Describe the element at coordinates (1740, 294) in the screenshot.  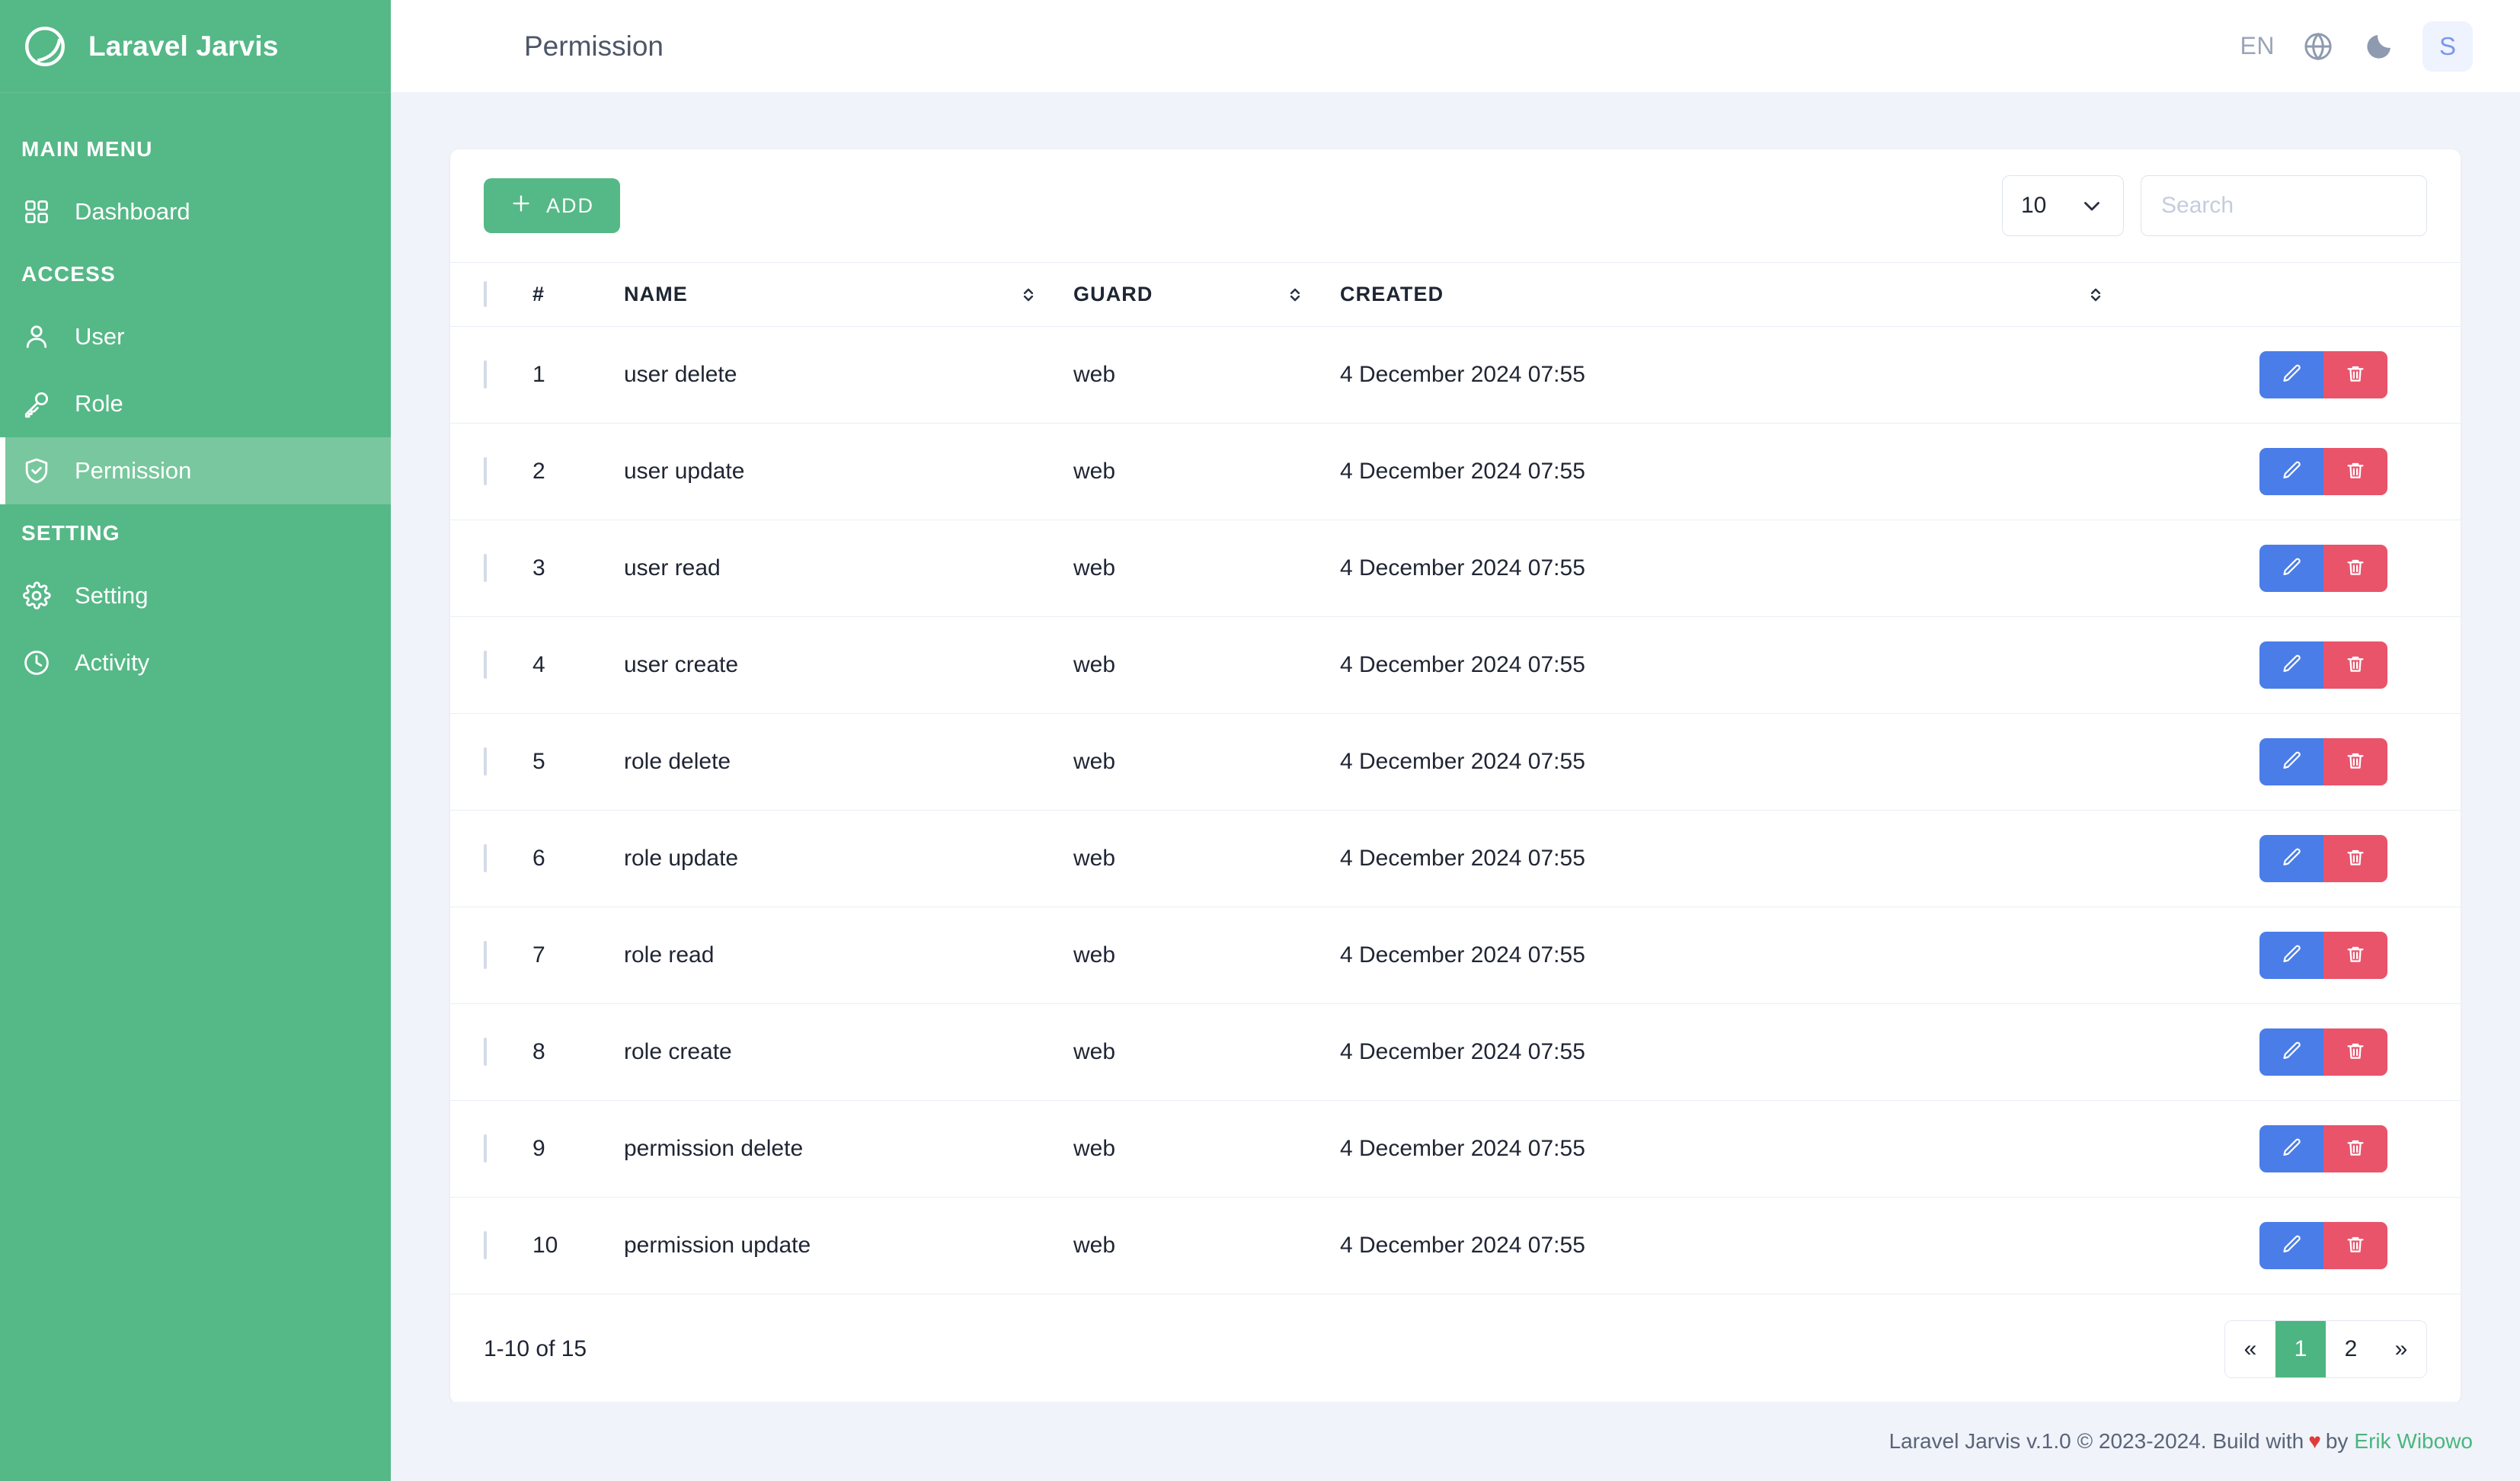
I see `column-header-created: CREATED` at that location.